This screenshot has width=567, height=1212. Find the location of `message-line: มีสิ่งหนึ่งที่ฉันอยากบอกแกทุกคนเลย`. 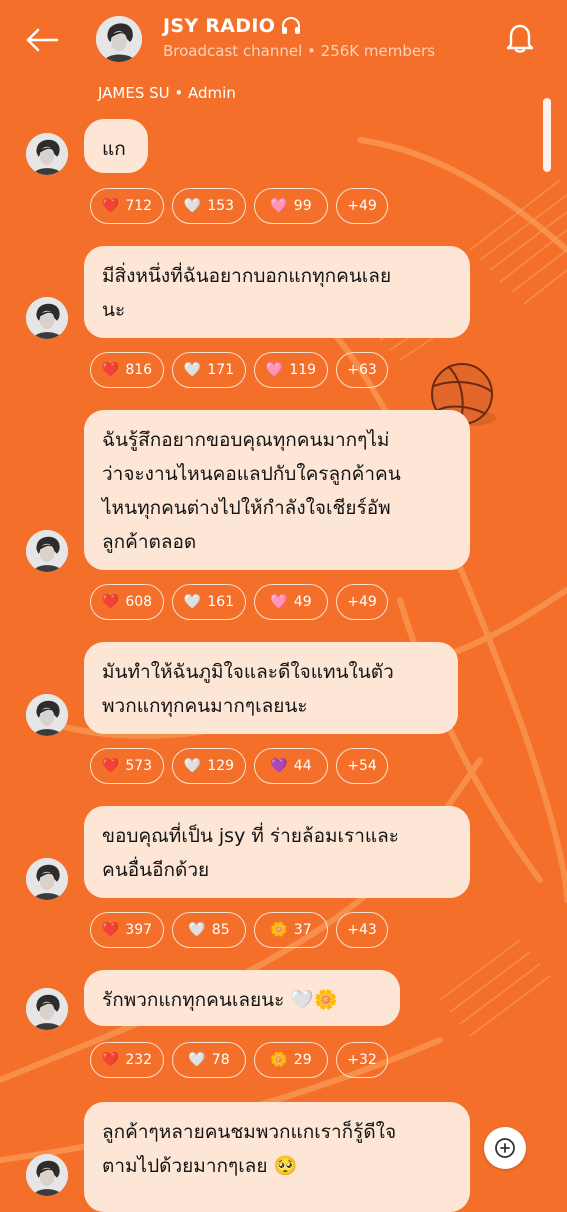

message-line: มีสิ่งหนึ่งที่ฉันอยากบอกแกทุกคนเลย is located at coordinates (247, 276).